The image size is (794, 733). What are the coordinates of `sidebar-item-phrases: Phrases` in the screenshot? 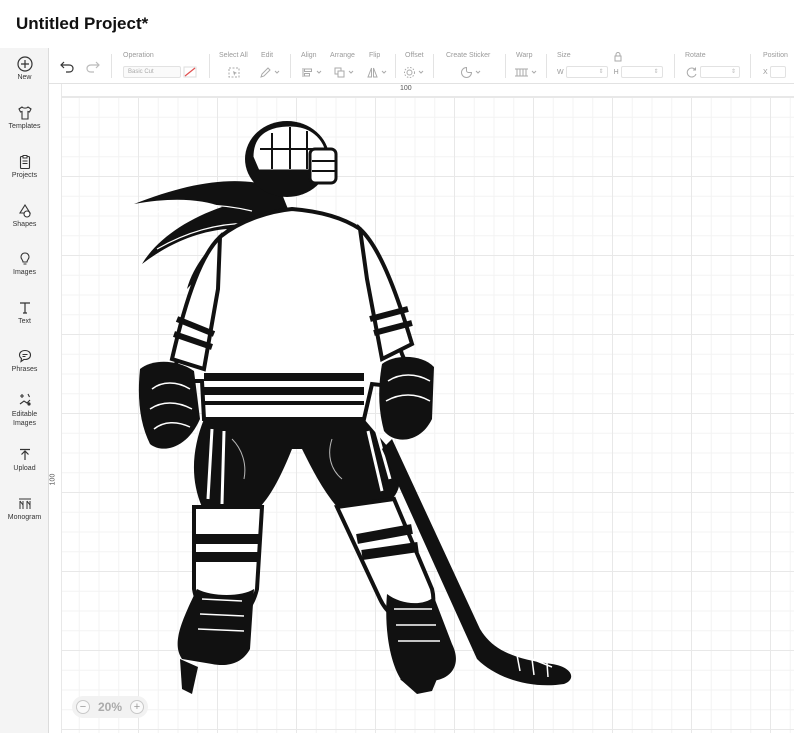 It's located at (24, 360).